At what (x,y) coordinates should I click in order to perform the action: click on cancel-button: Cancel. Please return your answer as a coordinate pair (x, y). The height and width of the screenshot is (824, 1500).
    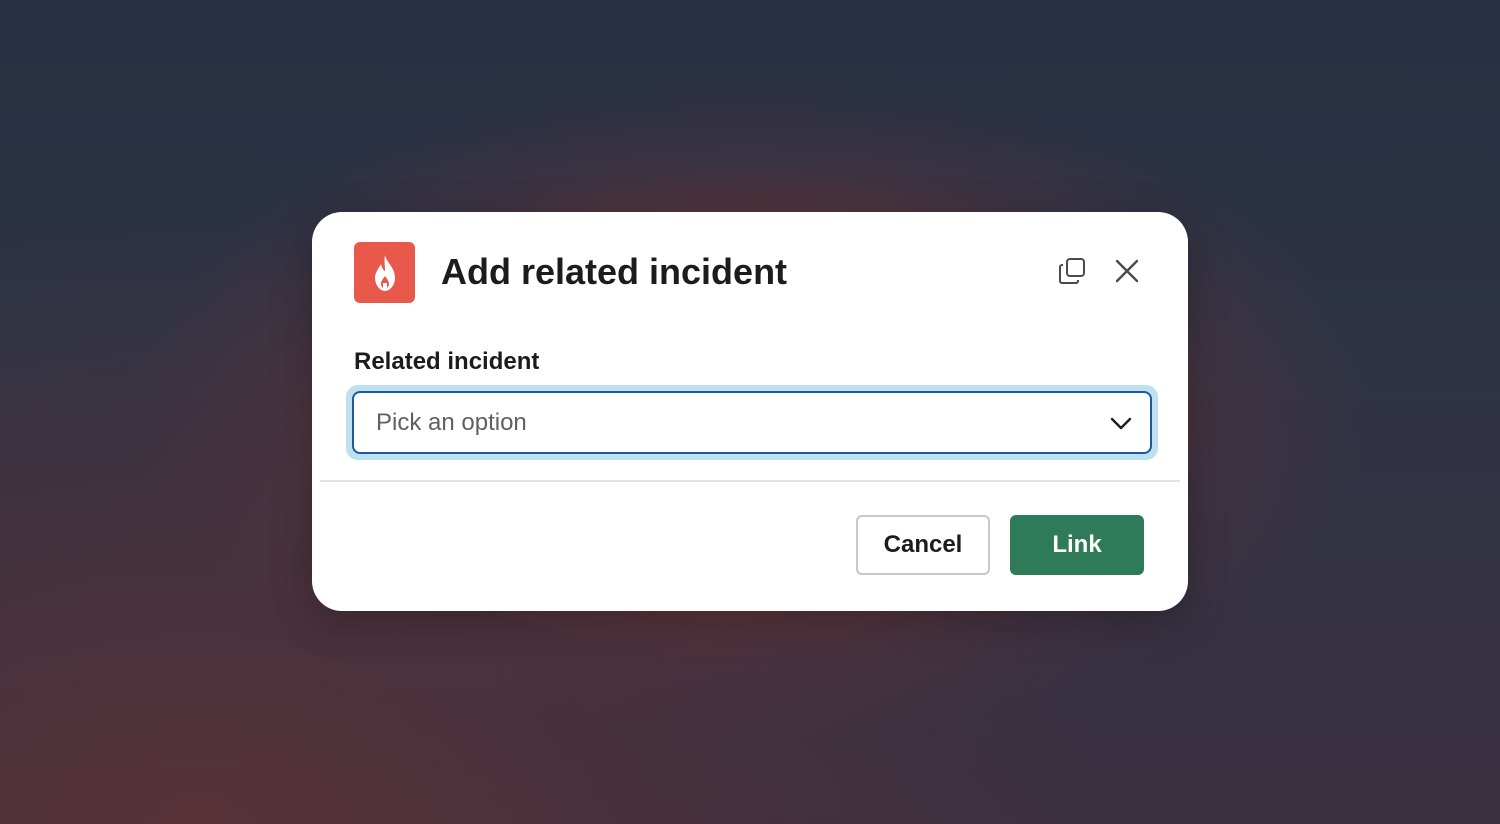
    Looking at the image, I should click on (923, 545).